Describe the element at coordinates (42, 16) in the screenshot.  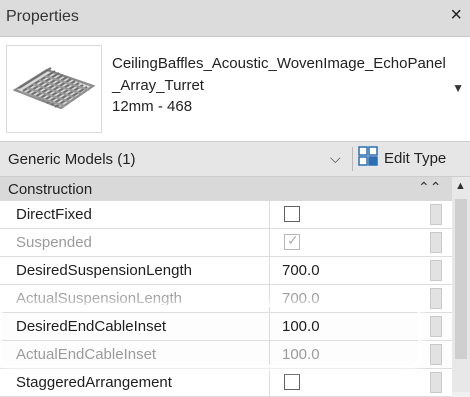
I see `palette-title: Properties` at that location.